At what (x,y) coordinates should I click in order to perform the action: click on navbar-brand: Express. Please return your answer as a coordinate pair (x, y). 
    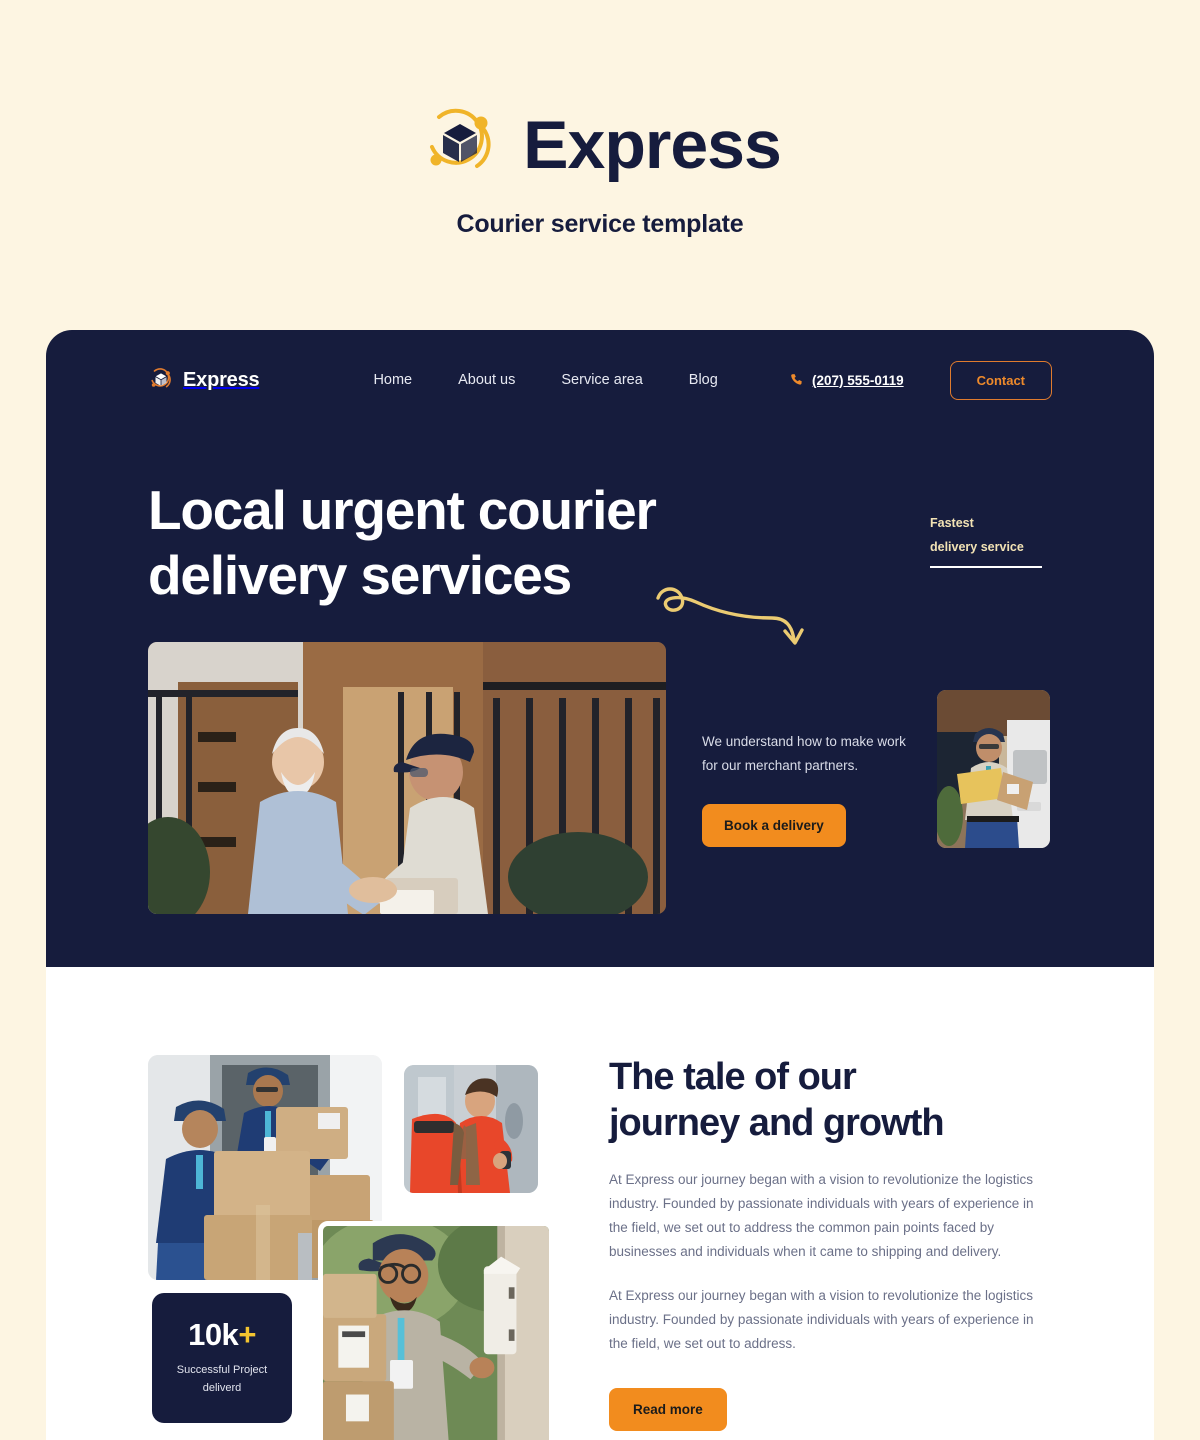
    Looking at the image, I should click on (204, 380).